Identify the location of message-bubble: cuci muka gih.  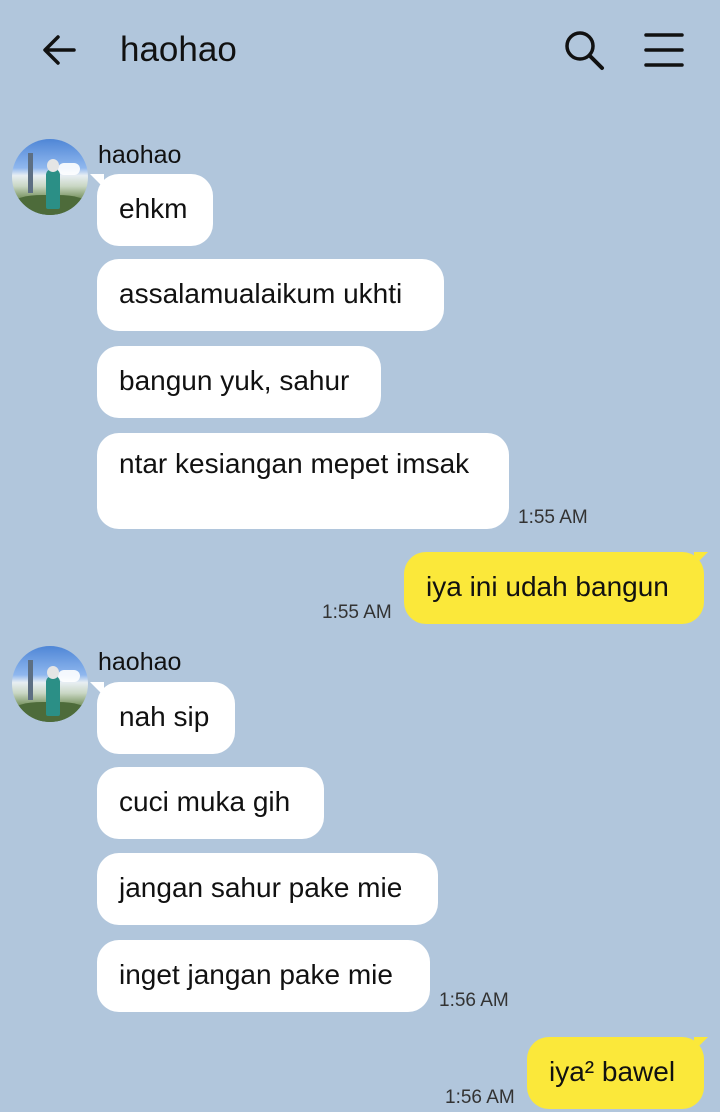
(210, 803).